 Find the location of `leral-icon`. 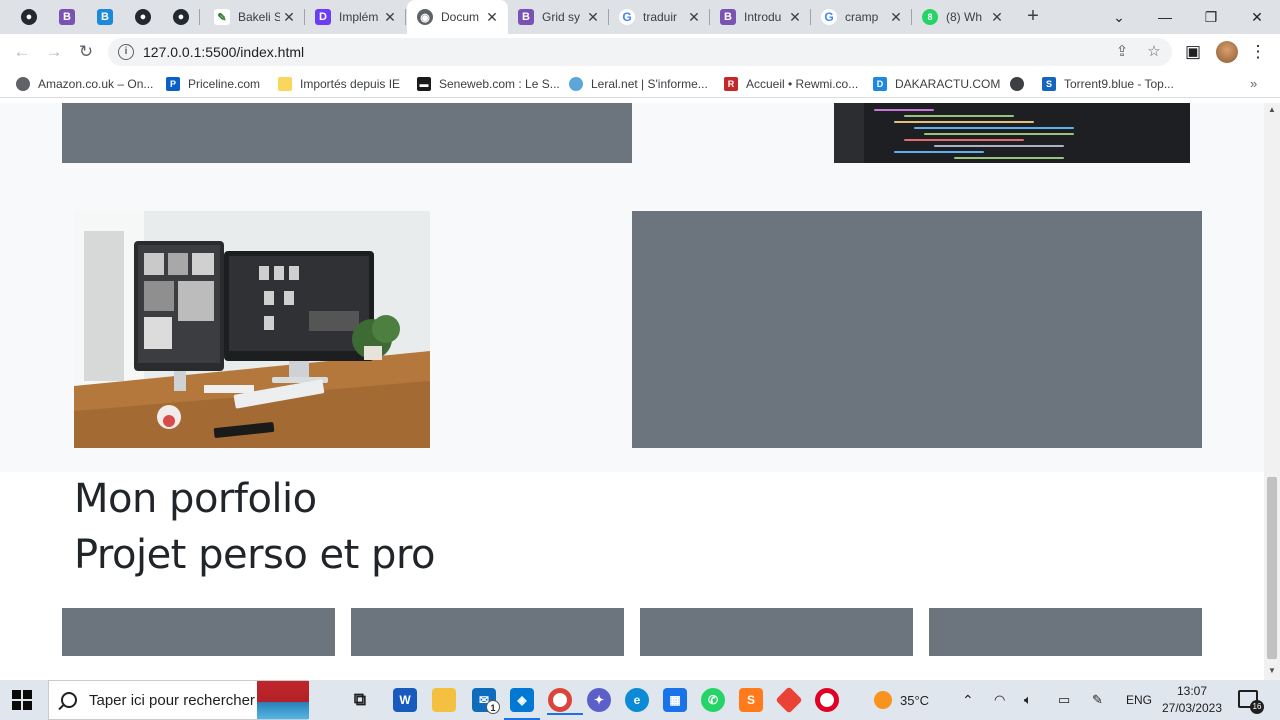

leral-icon is located at coordinates (576, 84).